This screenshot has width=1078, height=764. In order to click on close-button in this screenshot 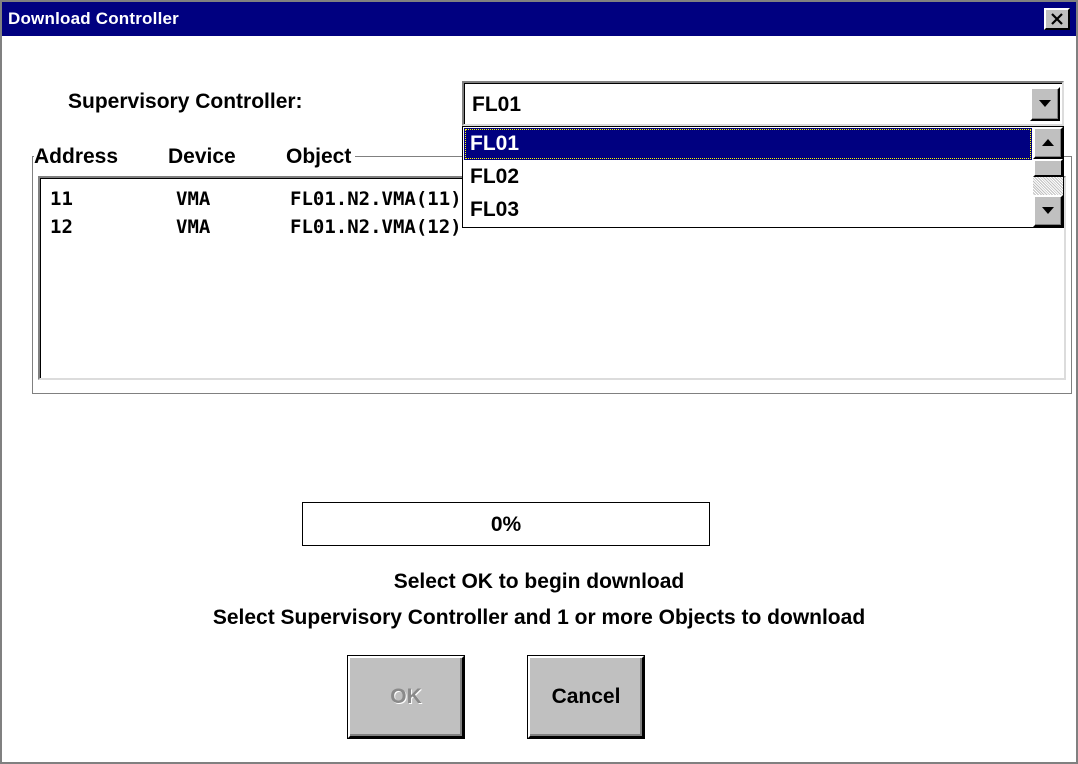, I will do `click(1057, 19)`.